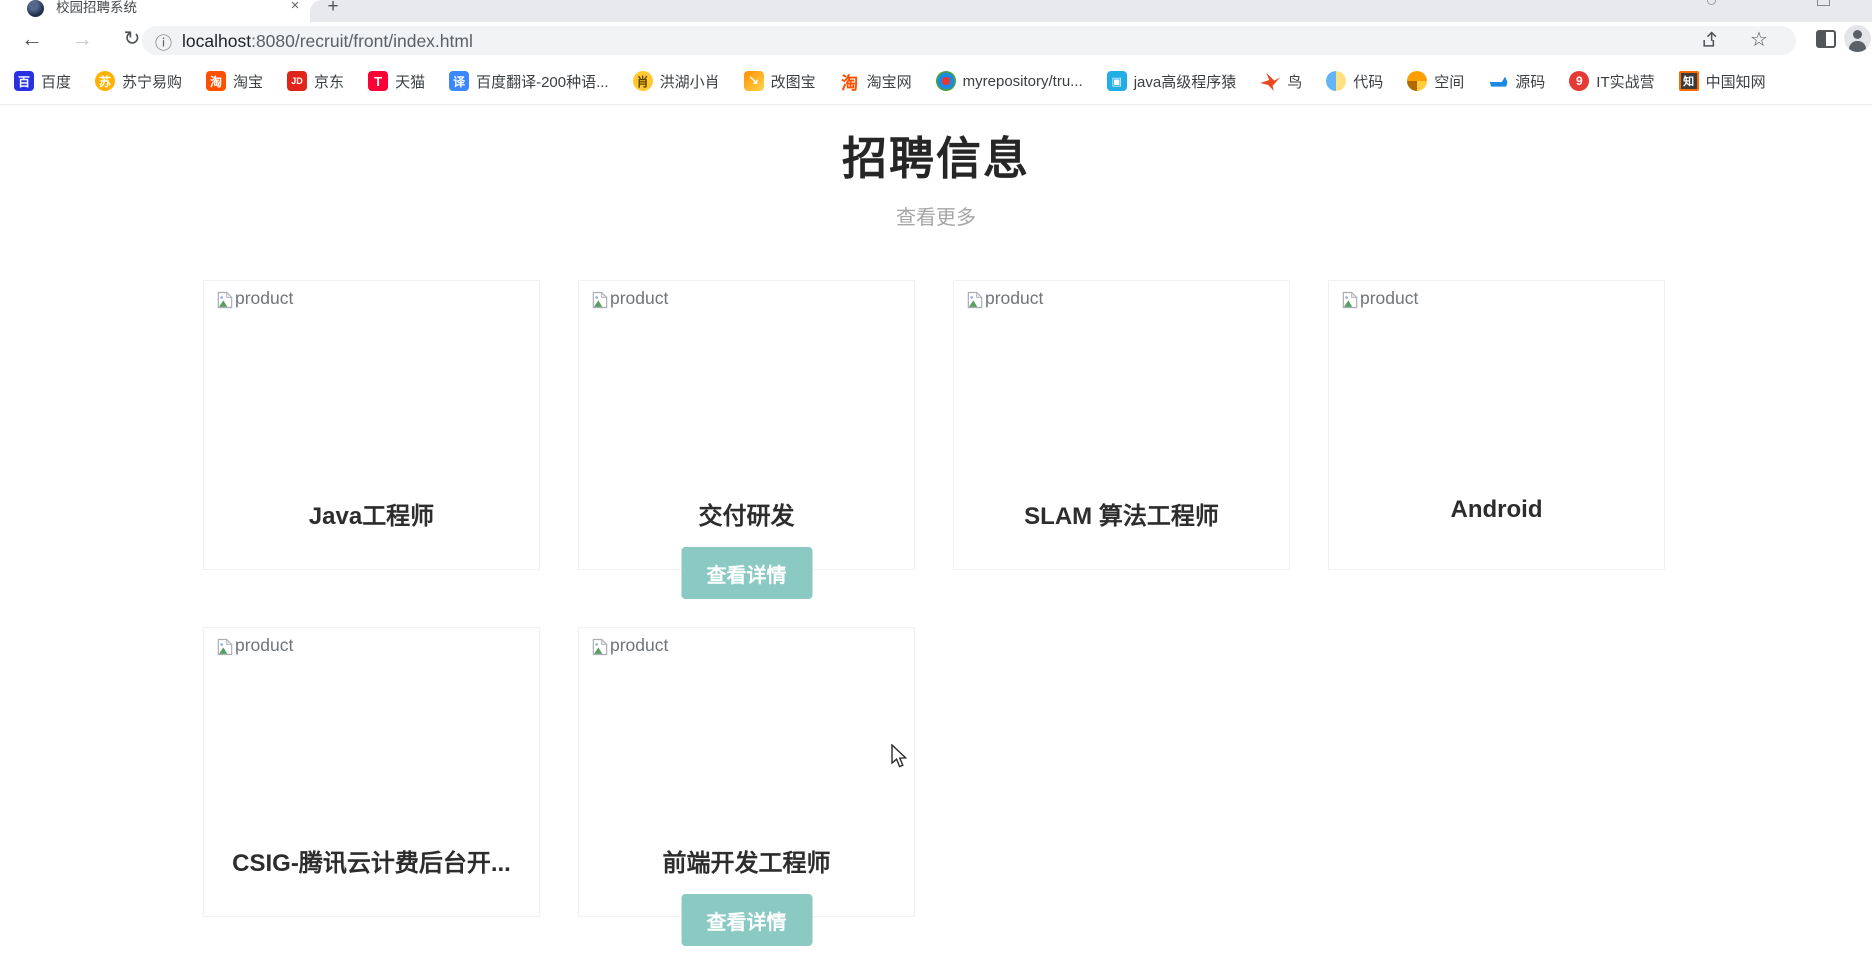 The height and width of the screenshot is (960, 1872). What do you see at coordinates (371, 425) in the screenshot?
I see `job-card-java: product Java工程师` at bounding box center [371, 425].